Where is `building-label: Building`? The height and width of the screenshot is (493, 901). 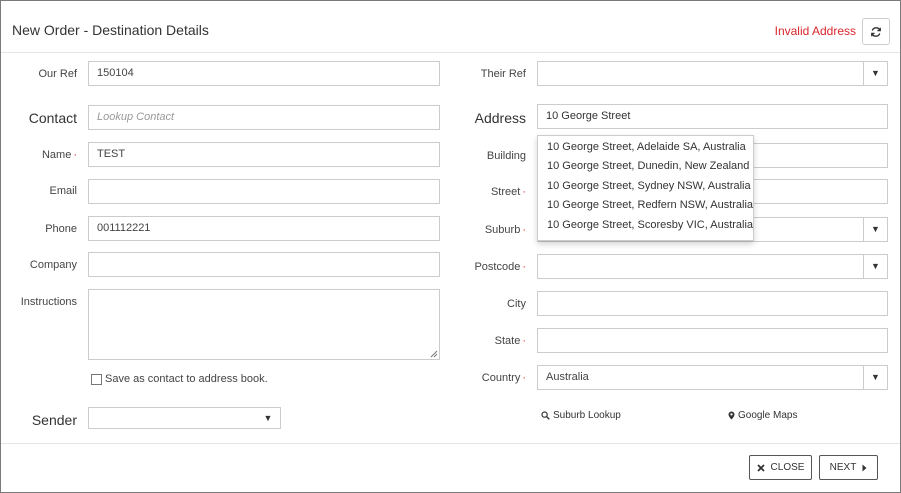
building-label: Building is located at coordinates (506, 156).